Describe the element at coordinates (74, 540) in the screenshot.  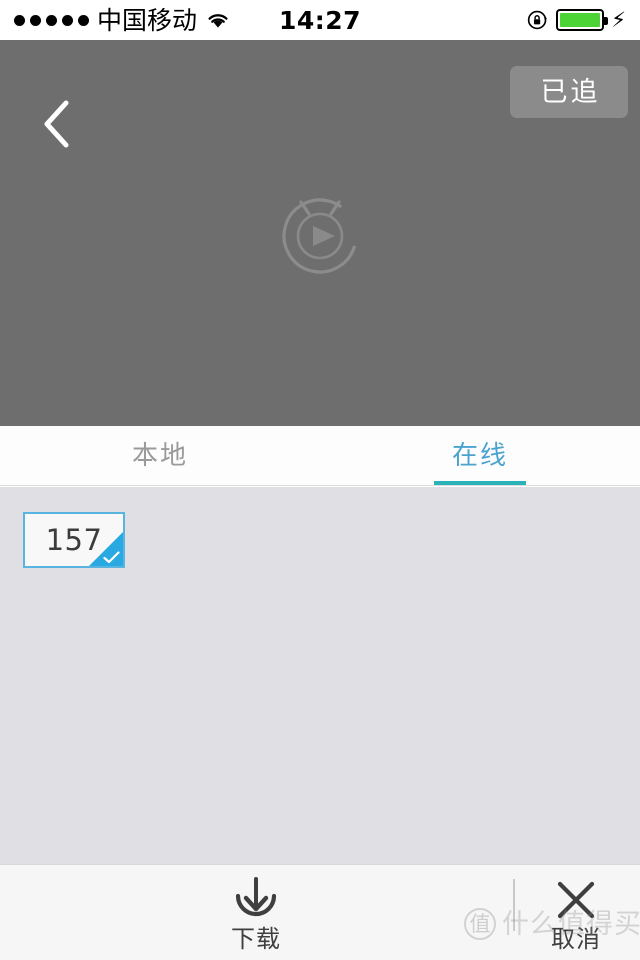
I see `episode-card: 157` at that location.